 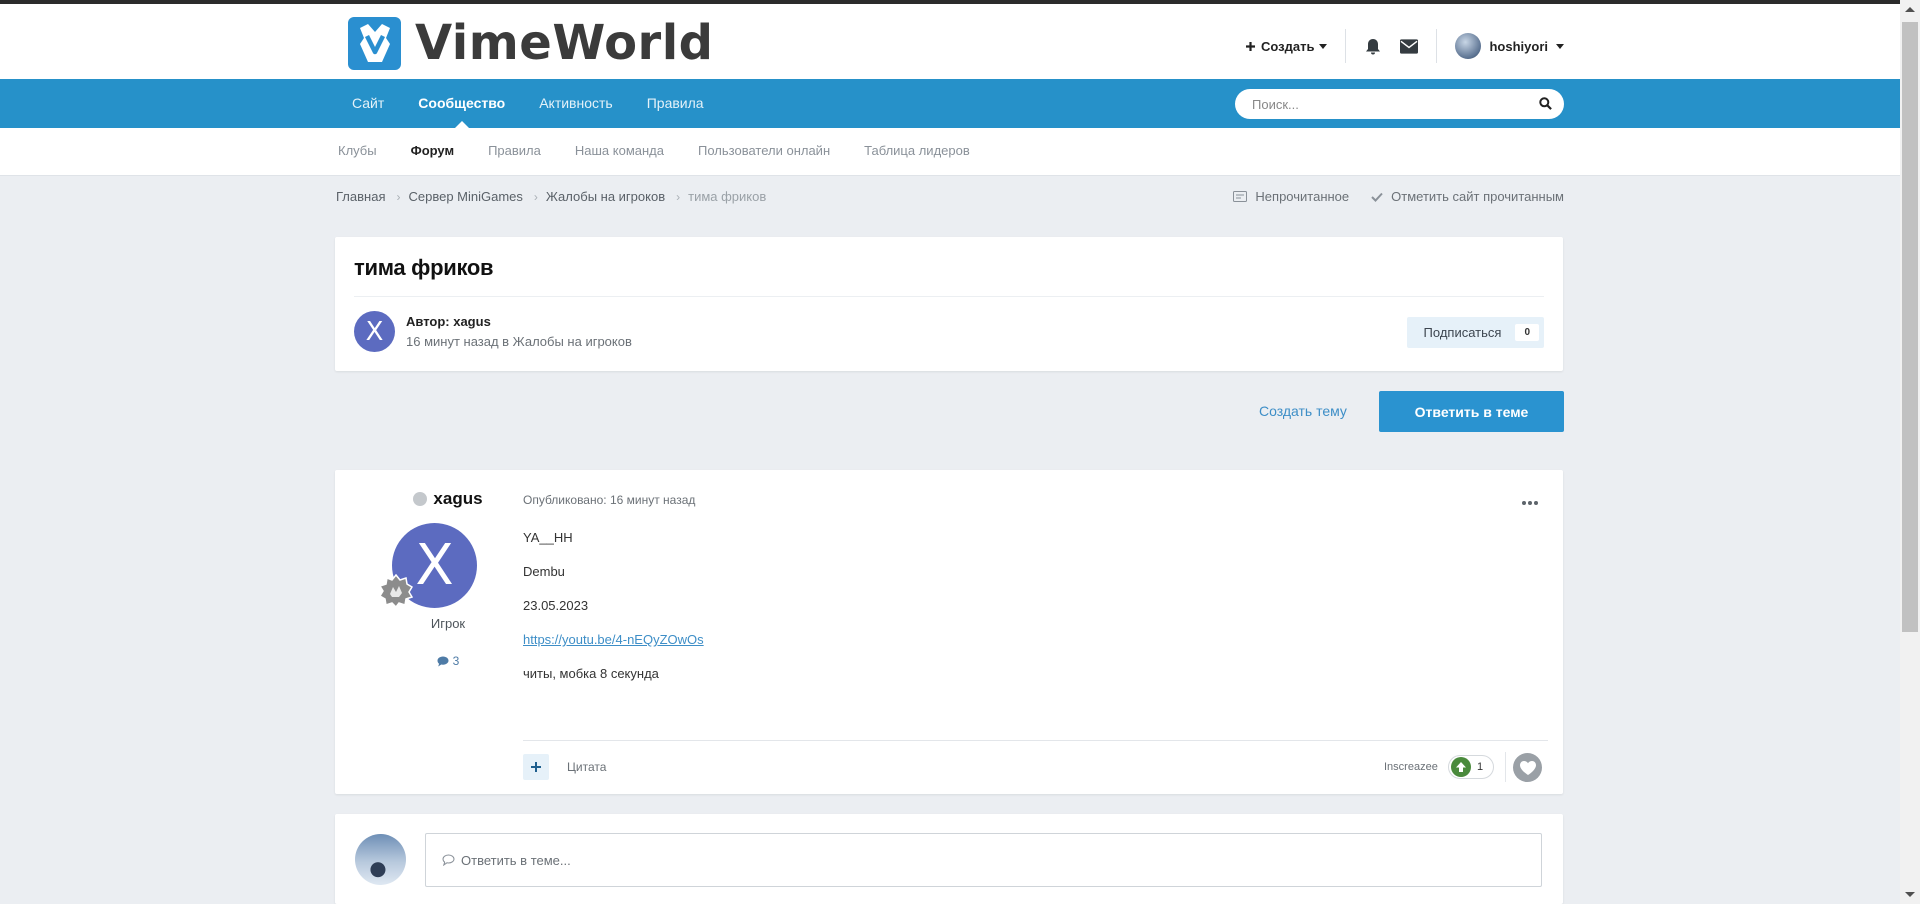 I want to click on breadcrumb-current: тима фриков, so click(x=727, y=196).